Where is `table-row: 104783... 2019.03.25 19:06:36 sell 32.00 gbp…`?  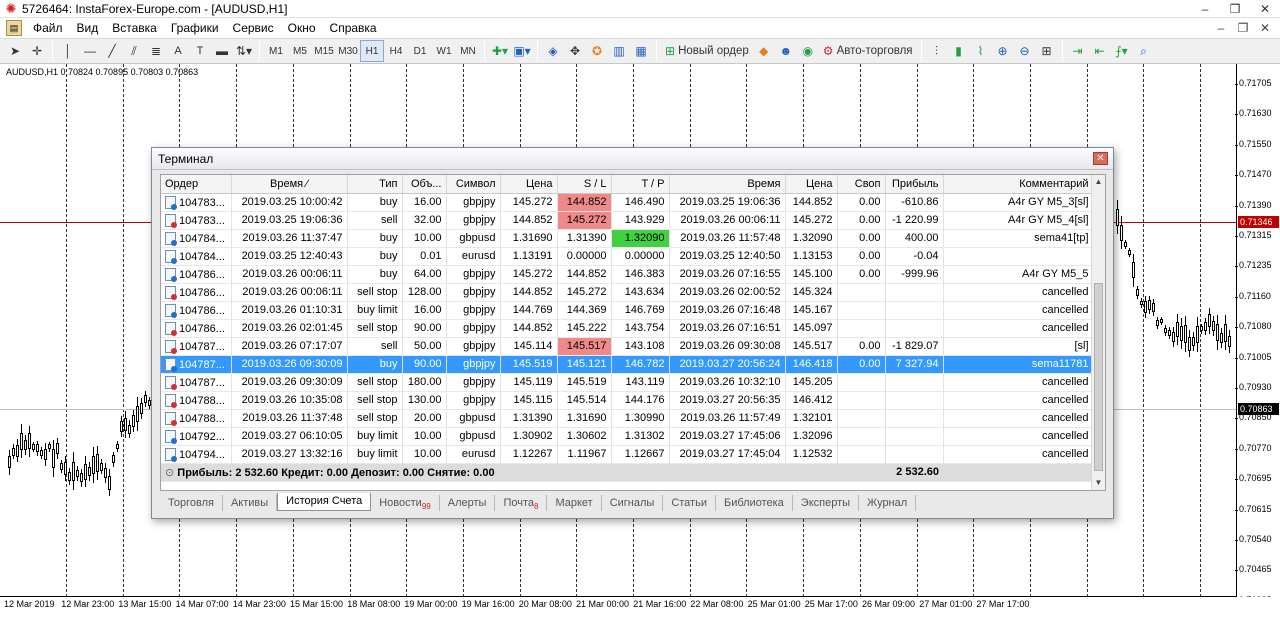 table-row: 104783... 2019.03.25 19:06:36 sell 32.00 gbp… is located at coordinates (627, 220).